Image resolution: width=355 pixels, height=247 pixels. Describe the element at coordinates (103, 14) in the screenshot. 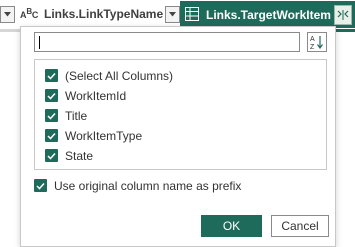

I see `column-header-linktypename: Links.LinkTypeName` at that location.